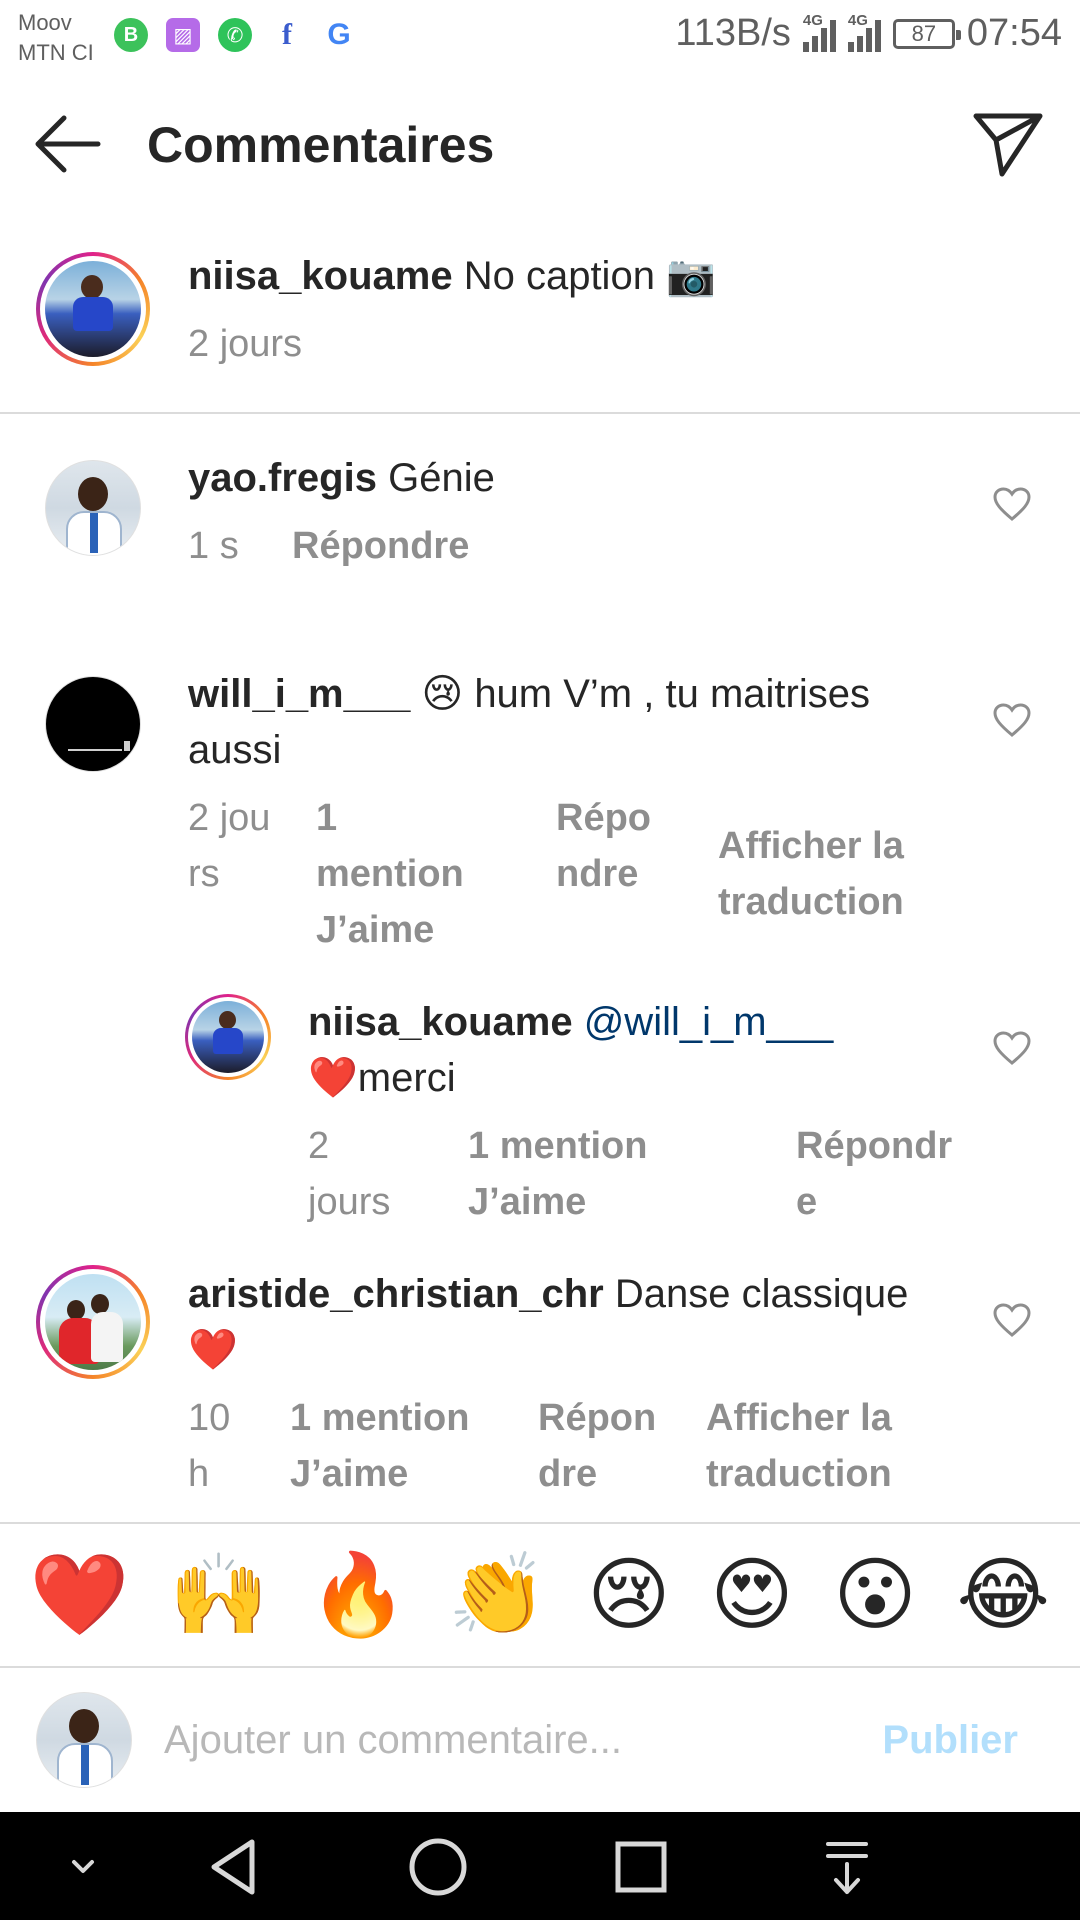 The height and width of the screenshot is (1920, 1080). Describe the element at coordinates (209, 1446) in the screenshot. I see `timestamp: 10 h` at that location.